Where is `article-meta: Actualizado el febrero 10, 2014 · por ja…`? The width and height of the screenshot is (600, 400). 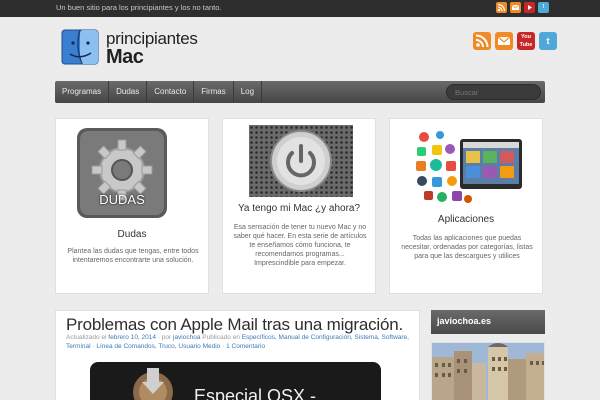 article-meta: Actualizado el febrero 10, 2014 · por ja… is located at coordinates (238, 342).